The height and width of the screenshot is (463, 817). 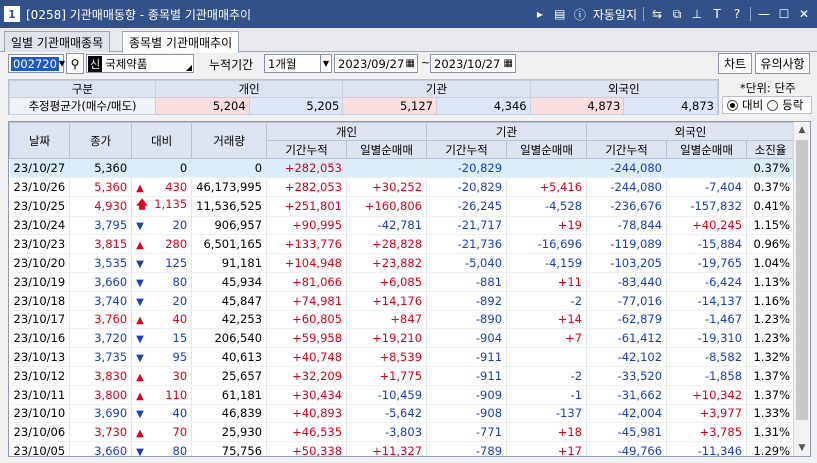 I want to click on cell-date: 23/10/23, so click(x=40, y=244).